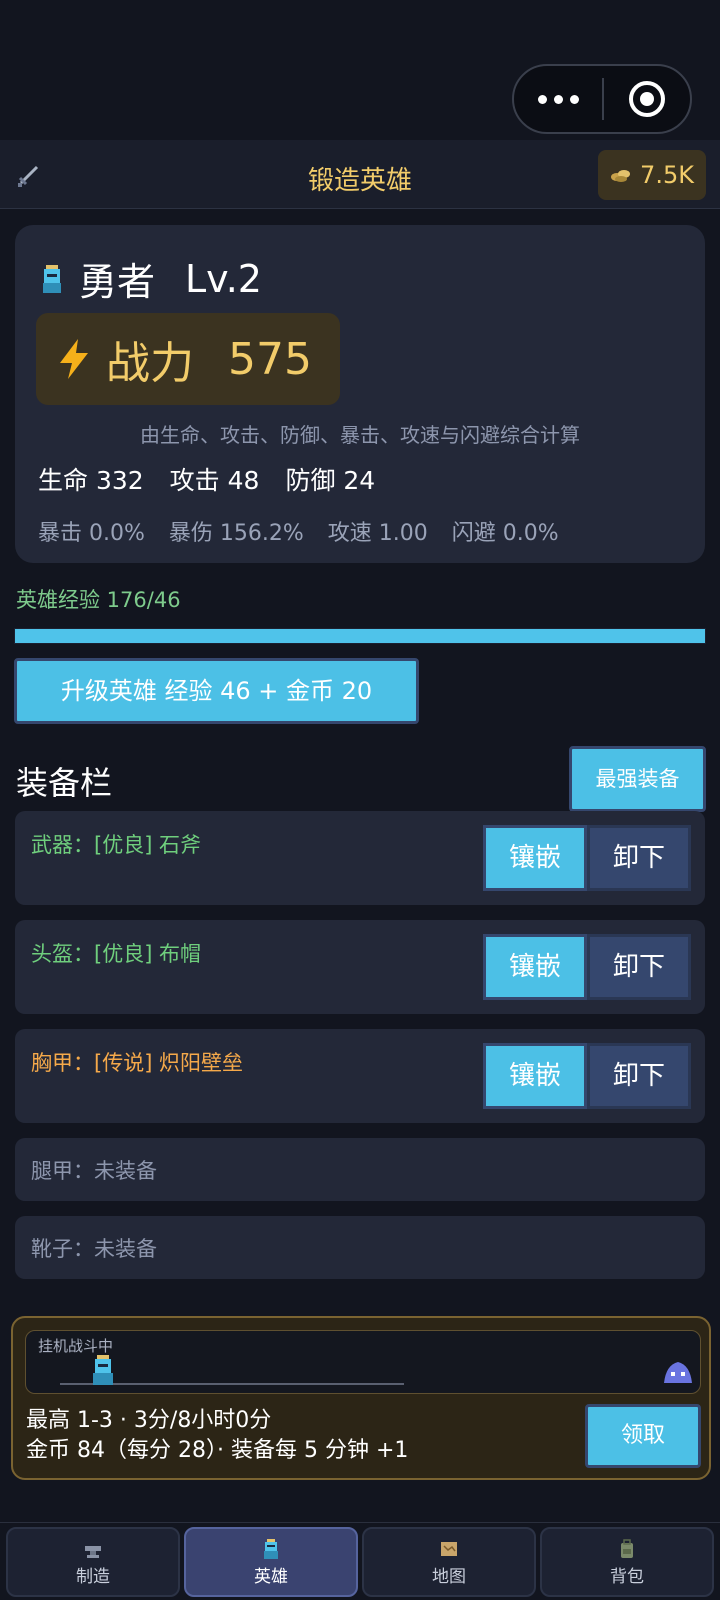  I want to click on hero-exp-bar, so click(360, 636).